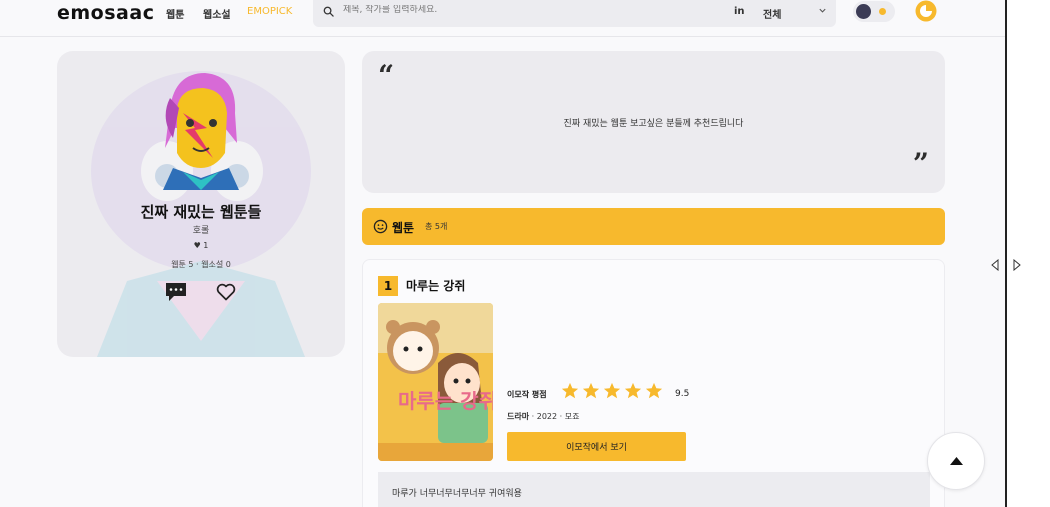  What do you see at coordinates (518, 416) in the screenshot?
I see `item-genre: 드라마` at bounding box center [518, 416].